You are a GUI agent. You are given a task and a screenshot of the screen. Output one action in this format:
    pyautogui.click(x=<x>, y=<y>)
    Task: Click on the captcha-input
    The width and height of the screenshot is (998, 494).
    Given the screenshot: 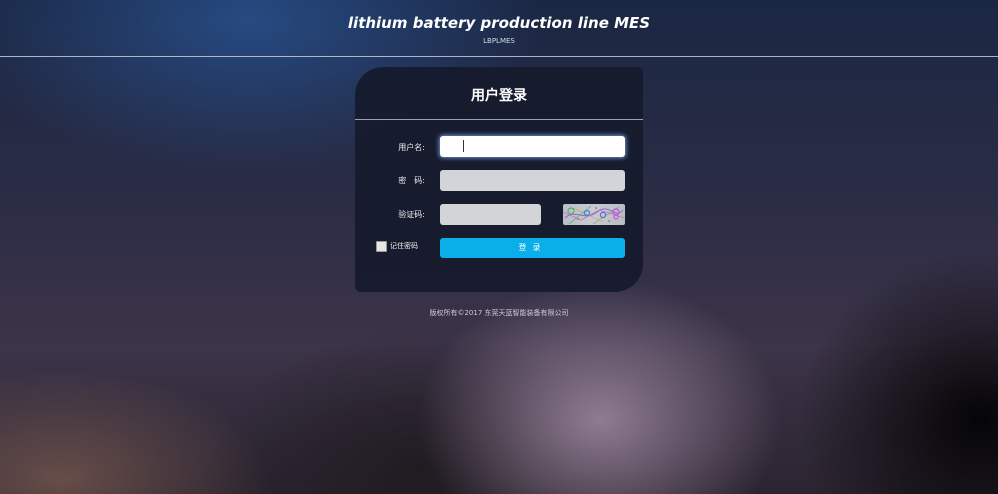 What is the action you would take?
    pyautogui.click(x=490, y=214)
    